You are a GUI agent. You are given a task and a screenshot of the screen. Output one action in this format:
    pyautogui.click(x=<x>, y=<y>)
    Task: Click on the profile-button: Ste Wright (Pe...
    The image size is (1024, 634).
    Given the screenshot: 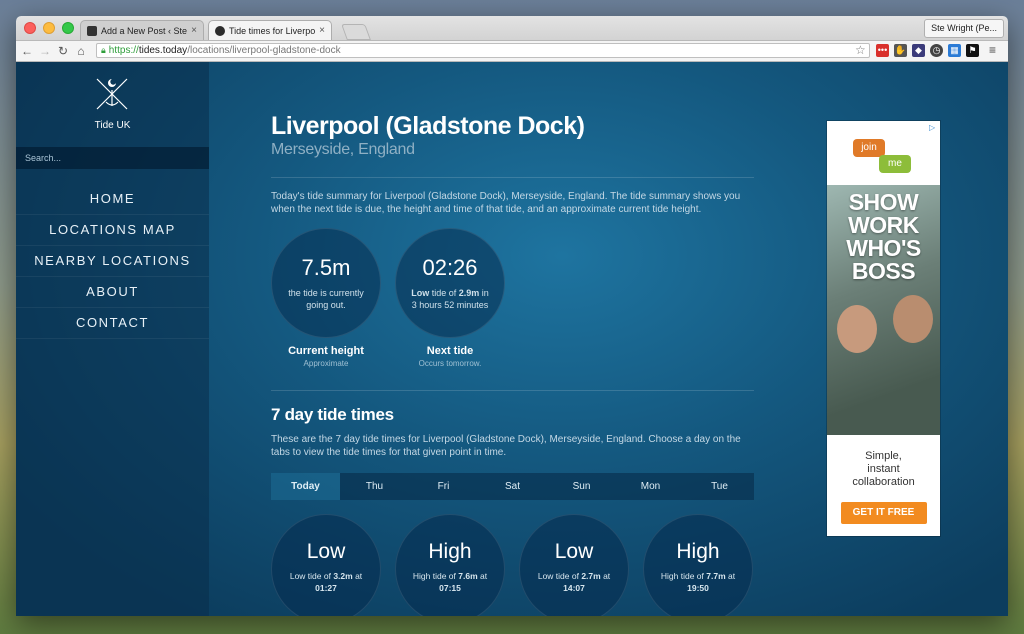 What is the action you would take?
    pyautogui.click(x=964, y=28)
    